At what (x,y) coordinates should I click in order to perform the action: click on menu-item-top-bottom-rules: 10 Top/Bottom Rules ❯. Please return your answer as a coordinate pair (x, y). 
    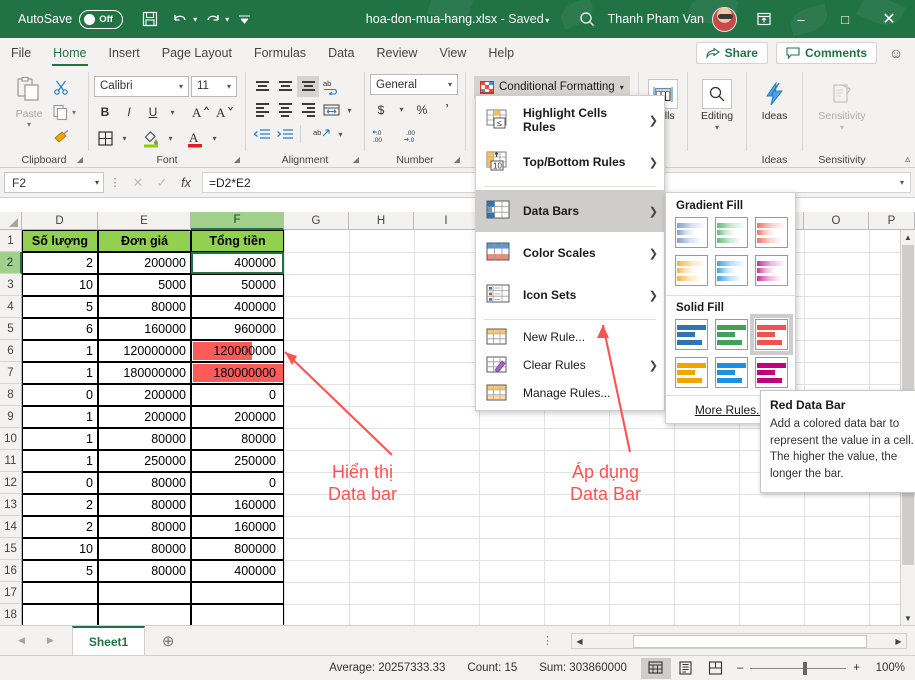
    Looking at the image, I should click on (570, 162).